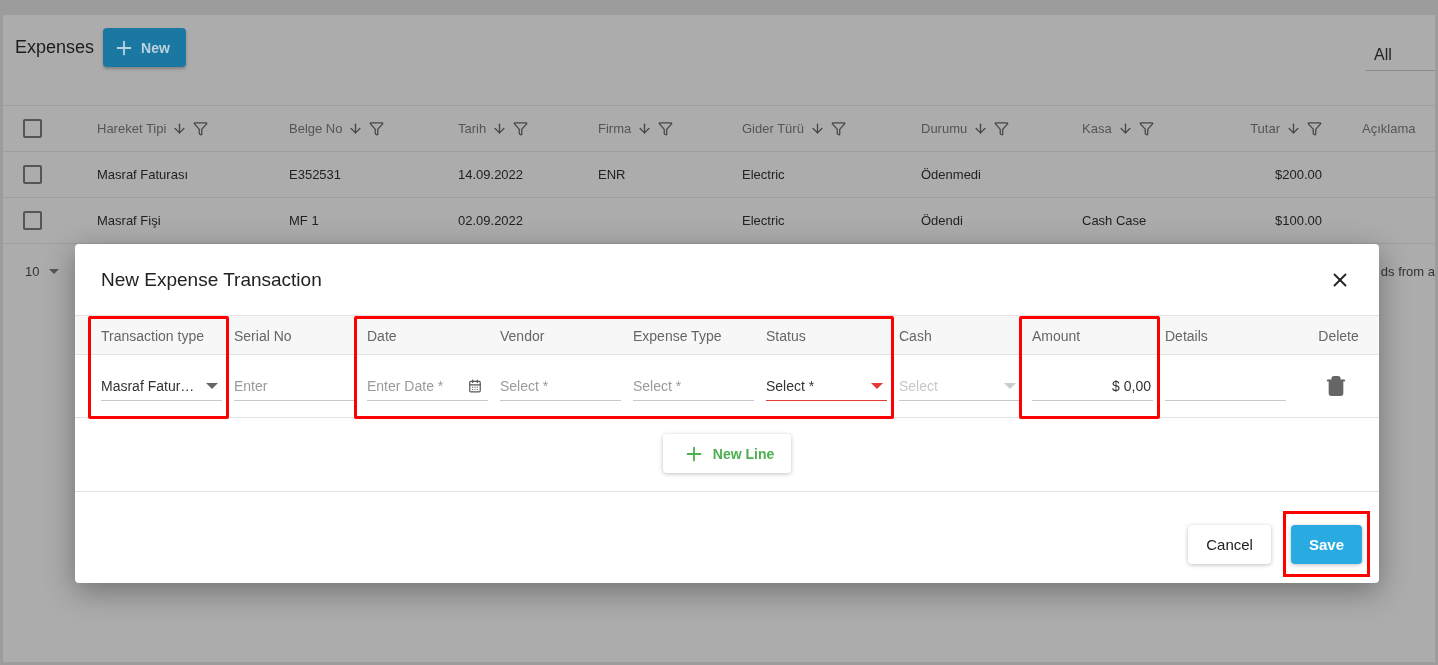 This screenshot has width=1438, height=665. What do you see at coordinates (491, 220) in the screenshot?
I see `table-cell: 02.09.2022` at bounding box center [491, 220].